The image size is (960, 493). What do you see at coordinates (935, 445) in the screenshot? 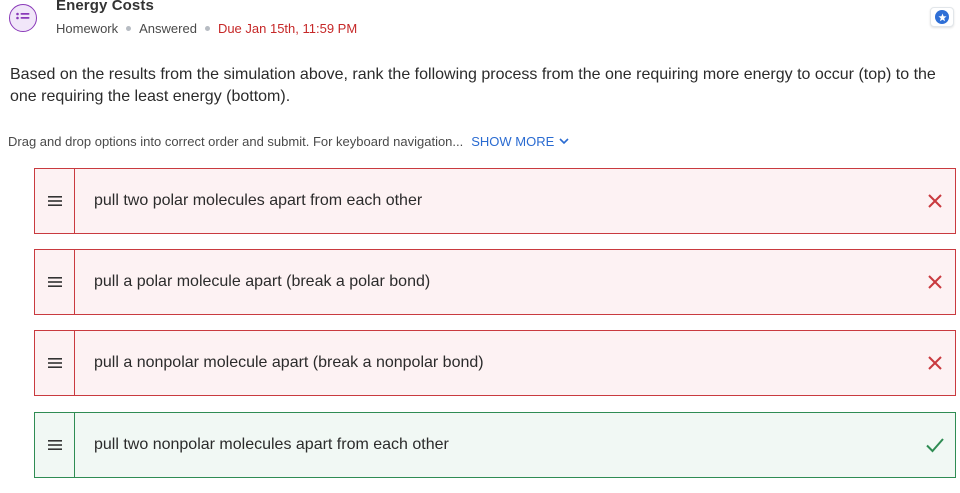
I see `check-icon` at bounding box center [935, 445].